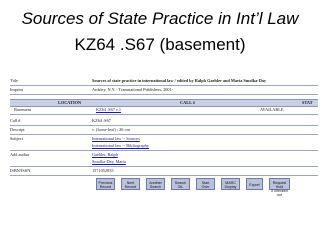 This screenshot has height=240, width=320. Describe the element at coordinates (16, 138) in the screenshot. I see `field-label: Subject` at that location.